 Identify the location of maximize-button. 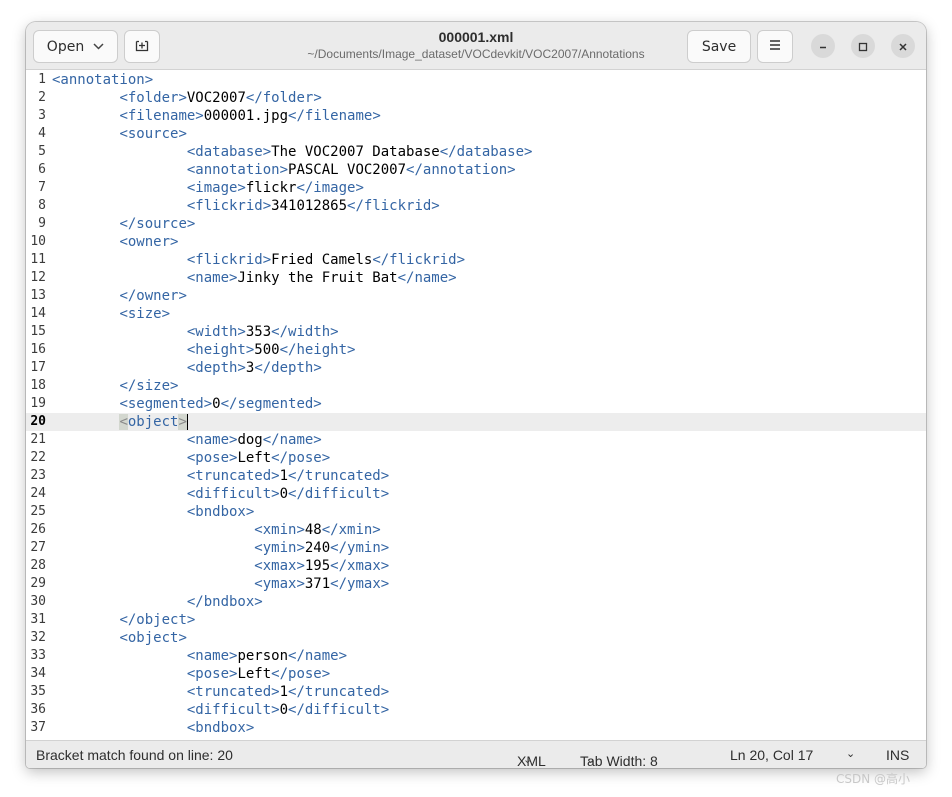
(863, 46).